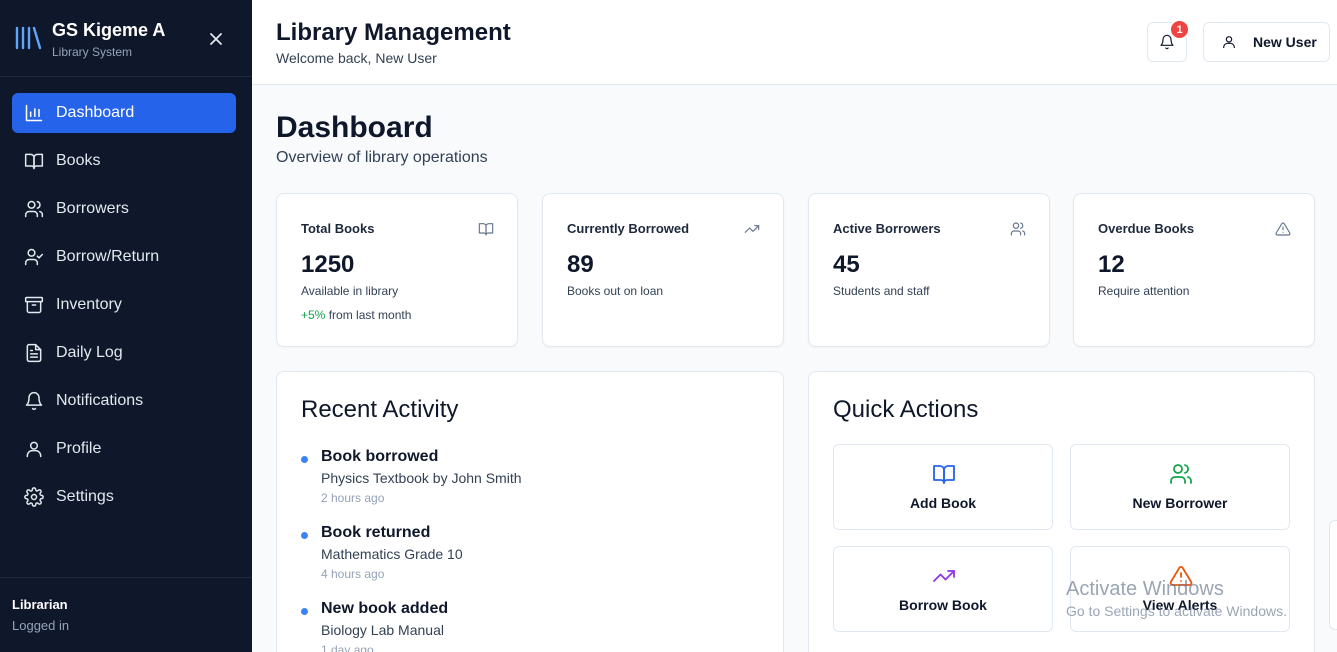 Image resolution: width=1337 pixels, height=652 pixels. I want to click on sidebar-item-borrow-return: Borrow/Return, so click(124, 257).